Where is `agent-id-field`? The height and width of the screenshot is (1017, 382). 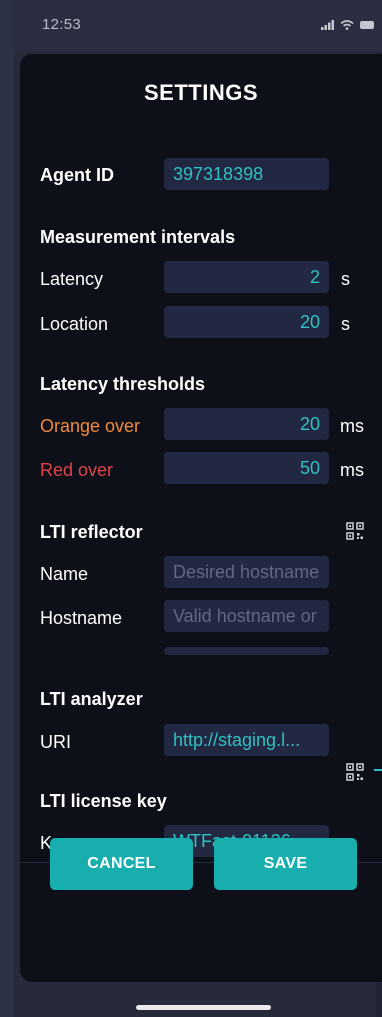
agent-id-field is located at coordinates (246, 174).